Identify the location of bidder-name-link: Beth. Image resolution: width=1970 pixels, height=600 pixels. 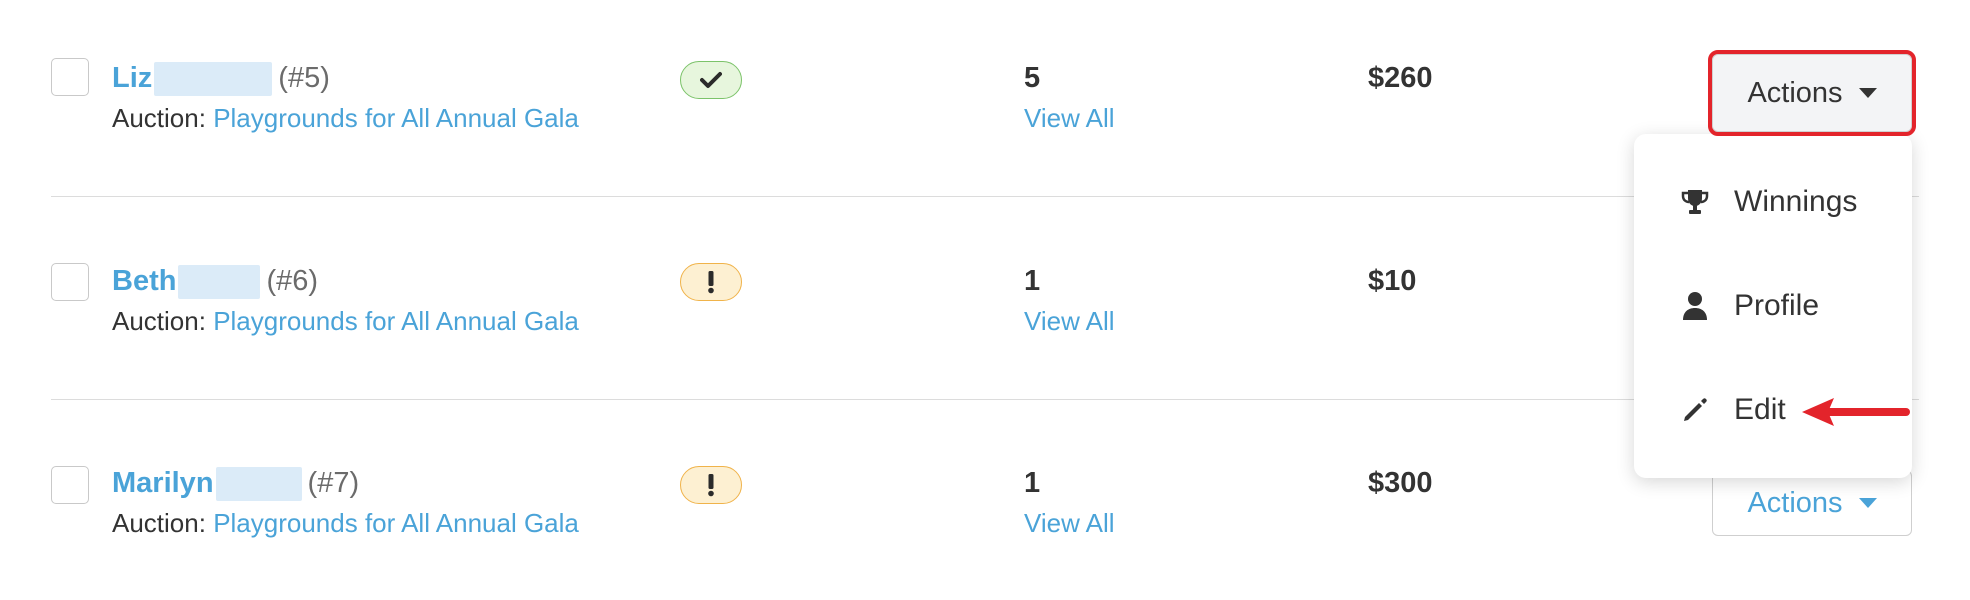
(144, 281).